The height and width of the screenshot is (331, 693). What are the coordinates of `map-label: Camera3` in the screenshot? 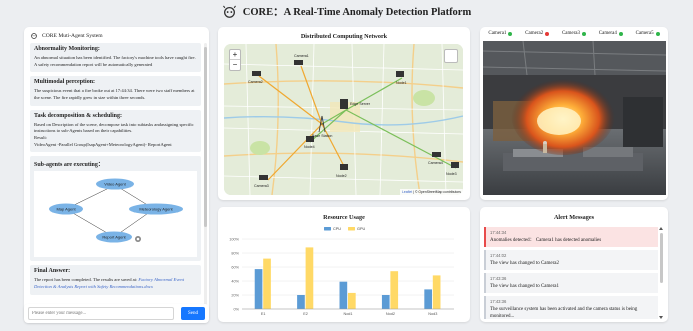 It's located at (261, 186).